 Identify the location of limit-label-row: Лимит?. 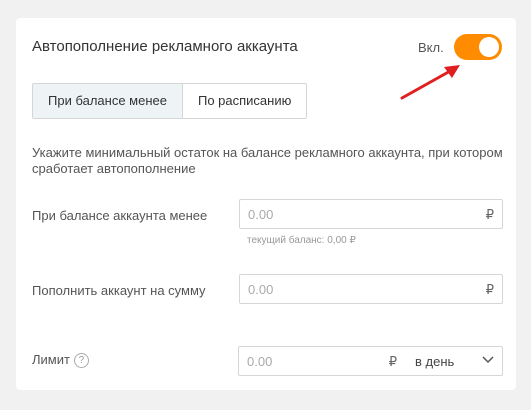
(60, 360).